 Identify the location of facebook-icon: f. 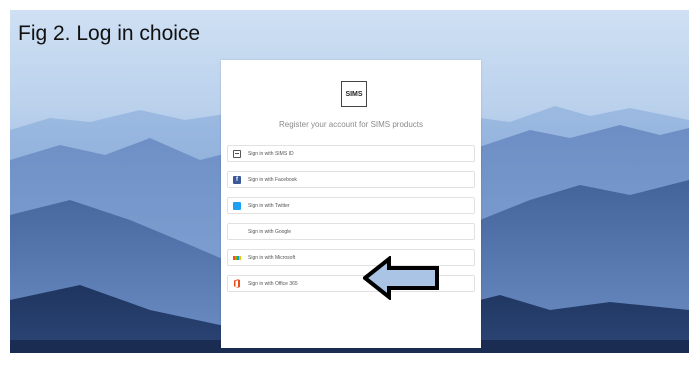
(237, 179).